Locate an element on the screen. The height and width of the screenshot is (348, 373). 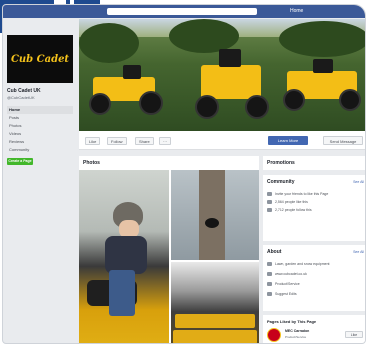
sidebar-item-videos: Videos is located at coordinates (40, 134).